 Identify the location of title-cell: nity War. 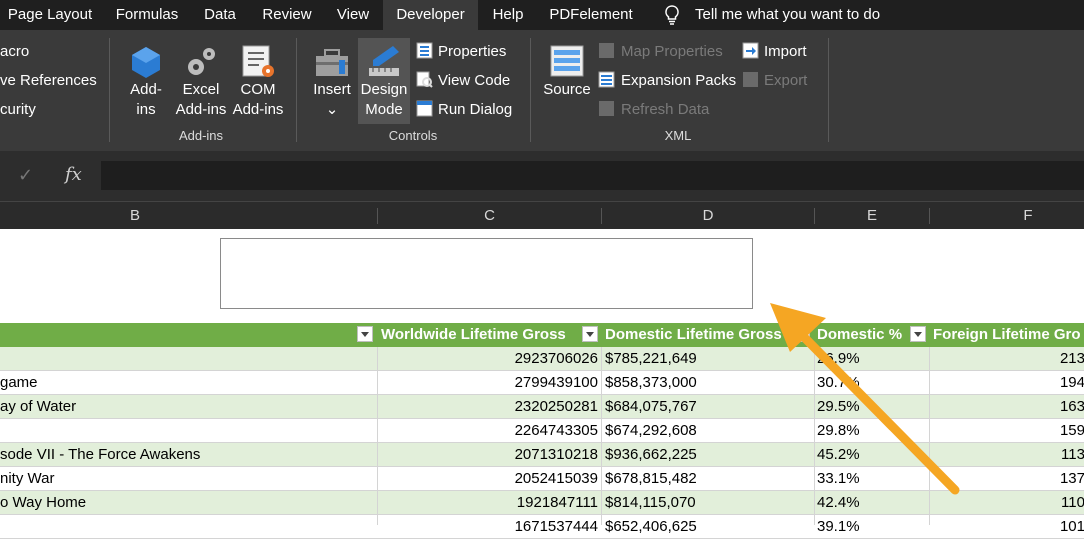
(185, 479).